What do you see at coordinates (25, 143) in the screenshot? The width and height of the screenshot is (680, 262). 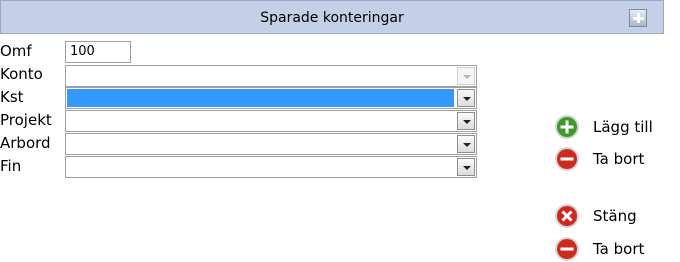 I see `arbord-label: Arbord` at bounding box center [25, 143].